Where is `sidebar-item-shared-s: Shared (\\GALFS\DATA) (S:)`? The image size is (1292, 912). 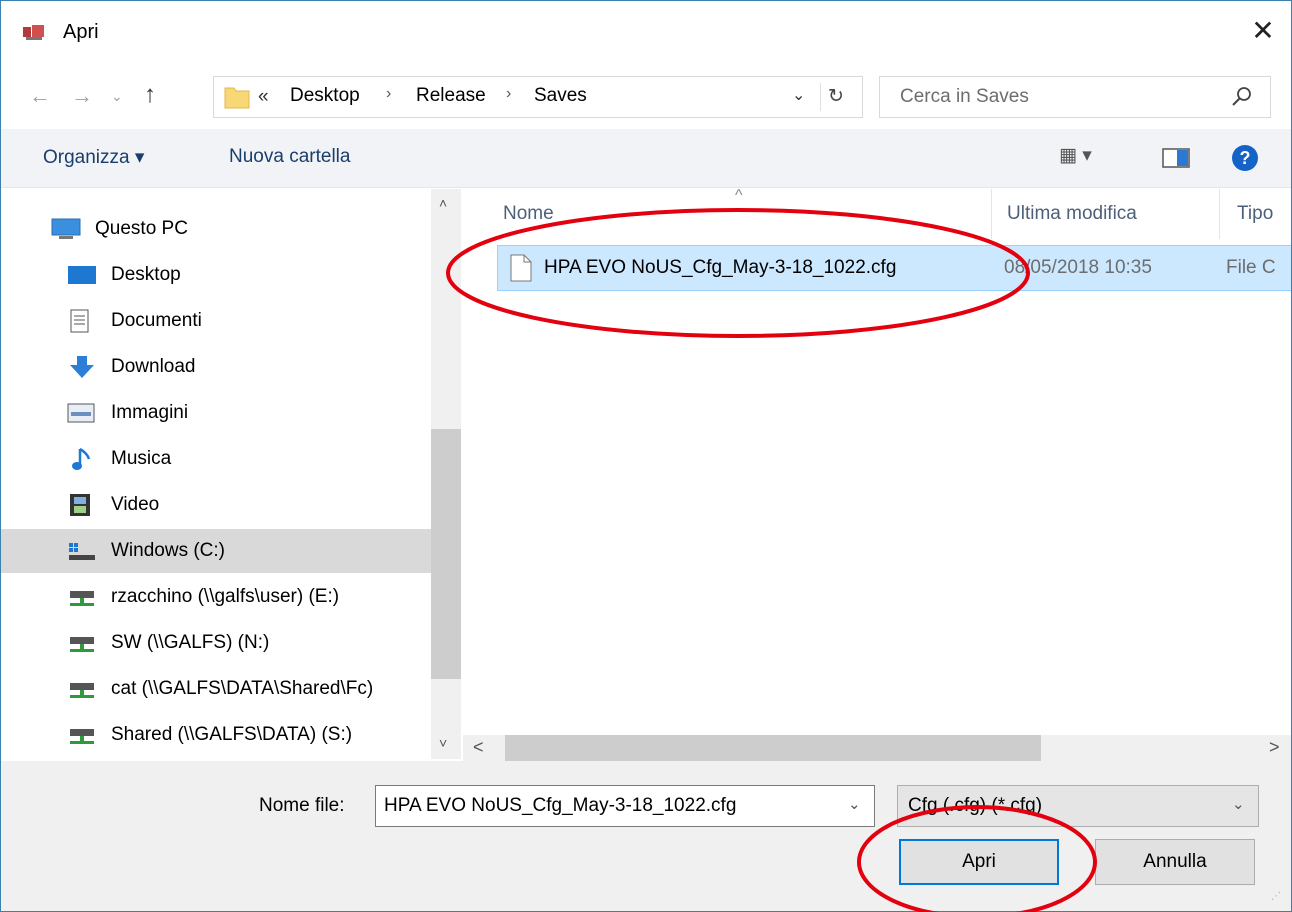 sidebar-item-shared-s: Shared (\\GALFS\DATA) (S:) is located at coordinates (216, 735).